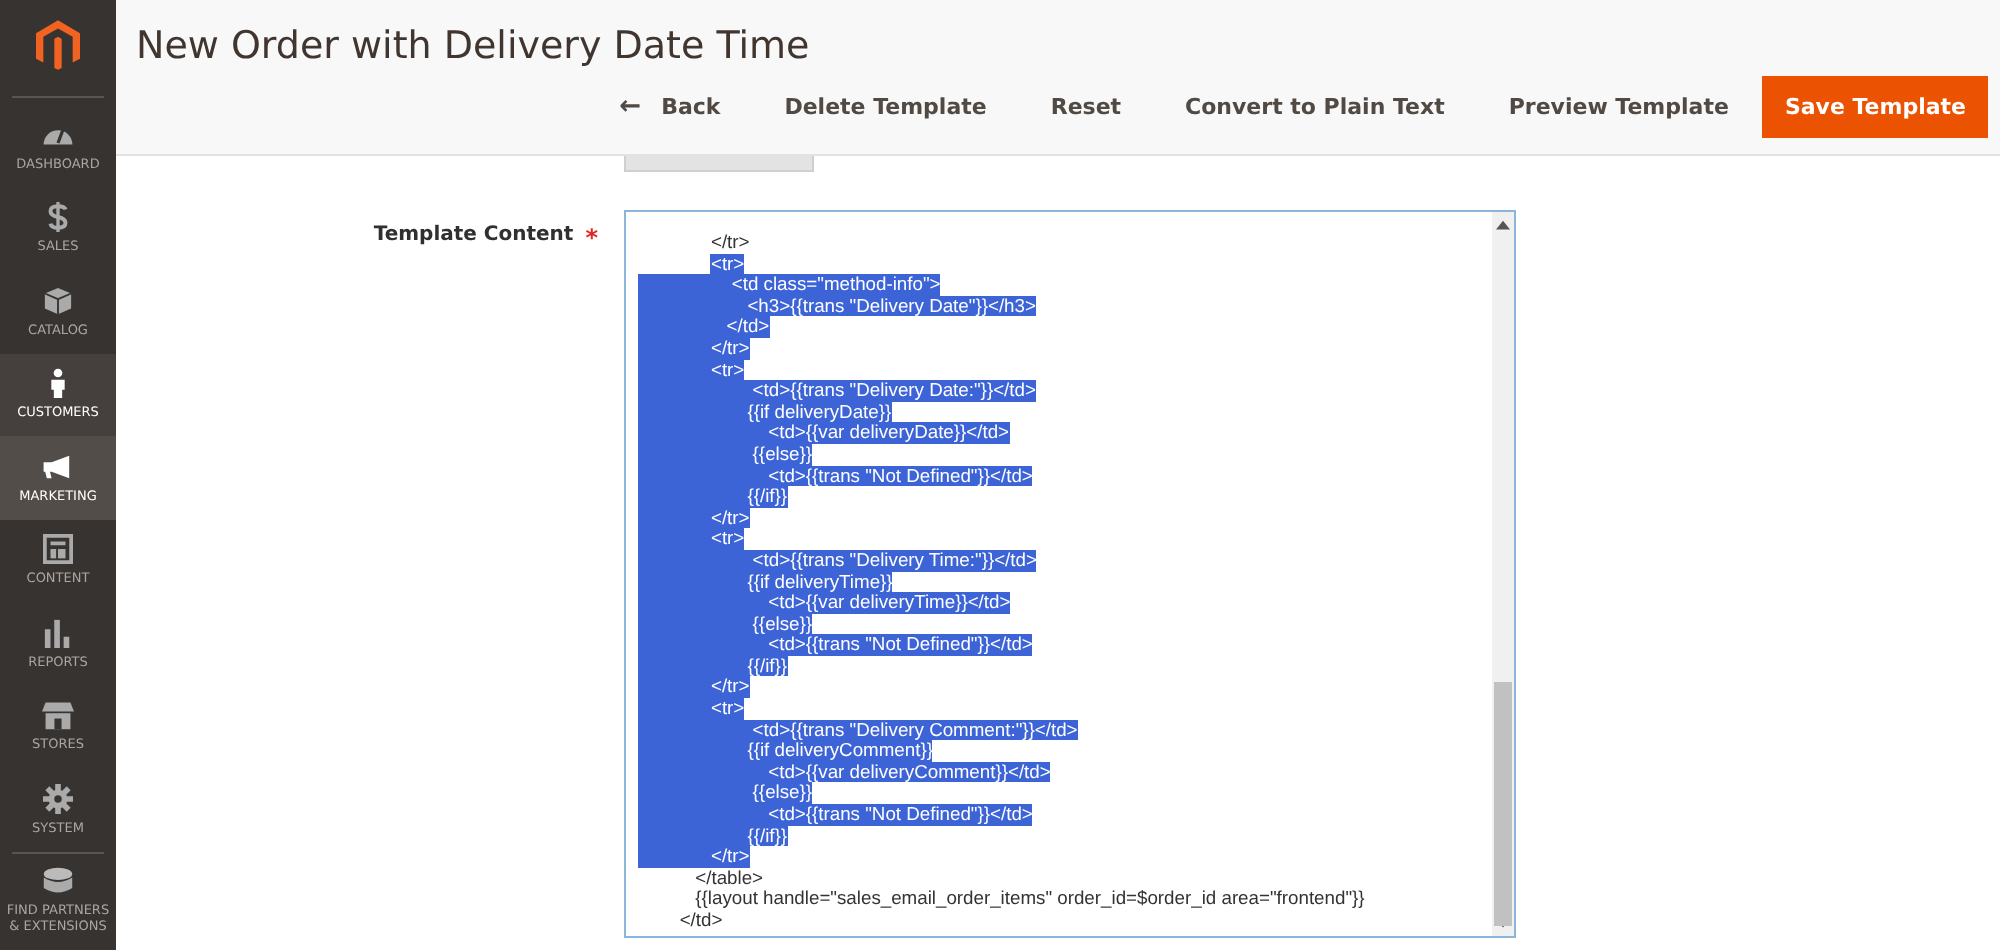 This screenshot has height=950, width=2000. Describe the element at coordinates (591, 238) in the screenshot. I see `required-mark: *` at that location.